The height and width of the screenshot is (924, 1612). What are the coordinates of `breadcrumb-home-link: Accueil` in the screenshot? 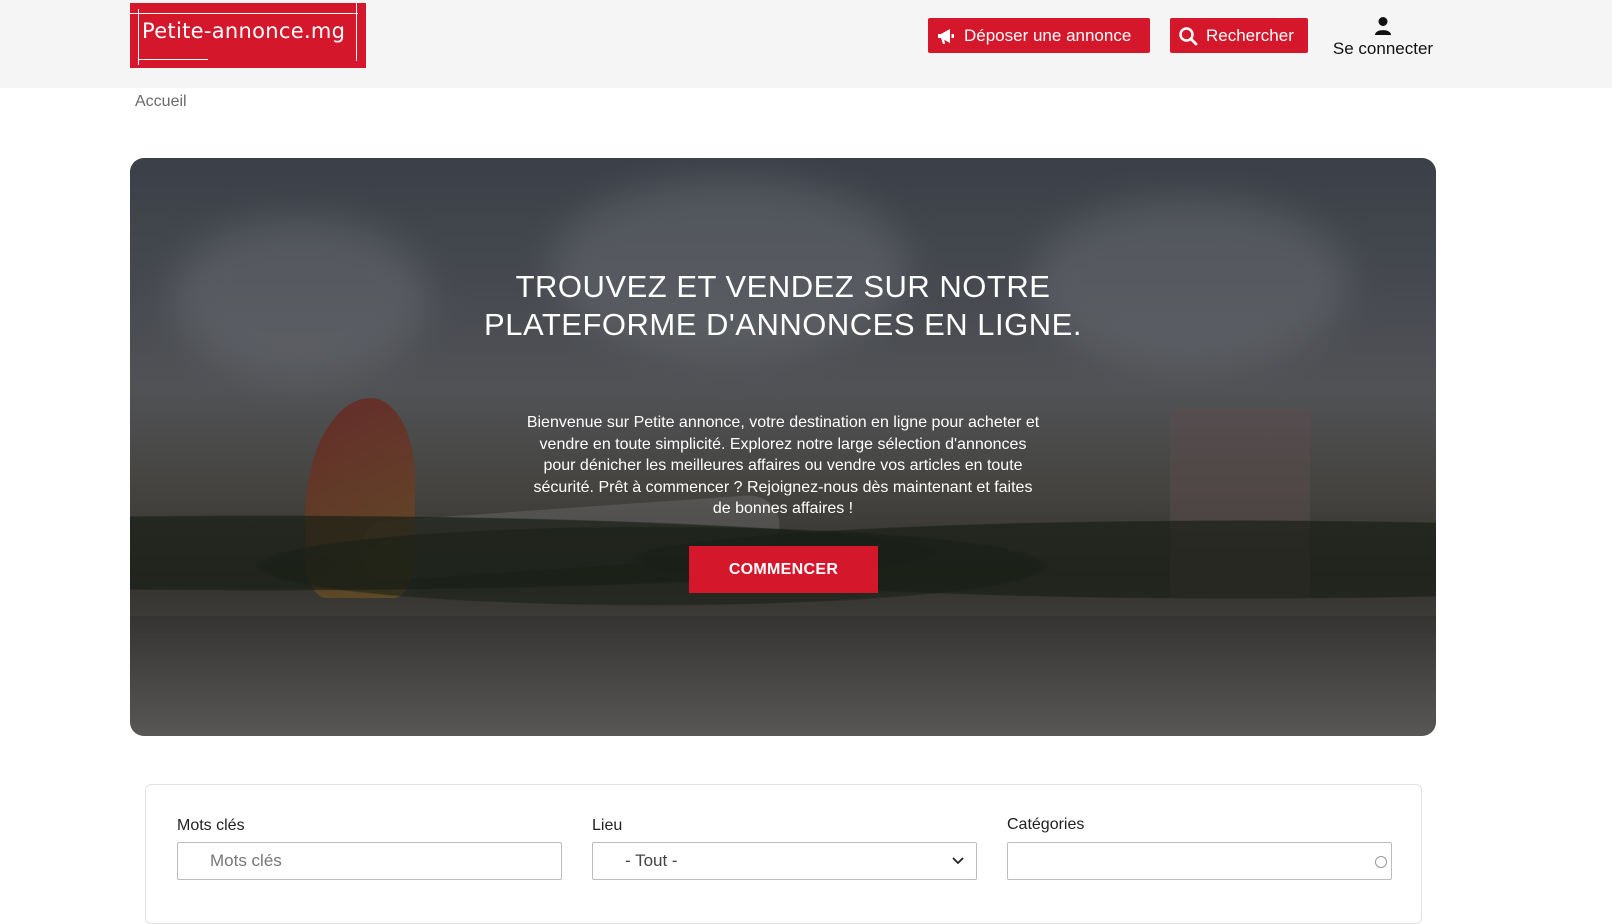 It's located at (161, 101).